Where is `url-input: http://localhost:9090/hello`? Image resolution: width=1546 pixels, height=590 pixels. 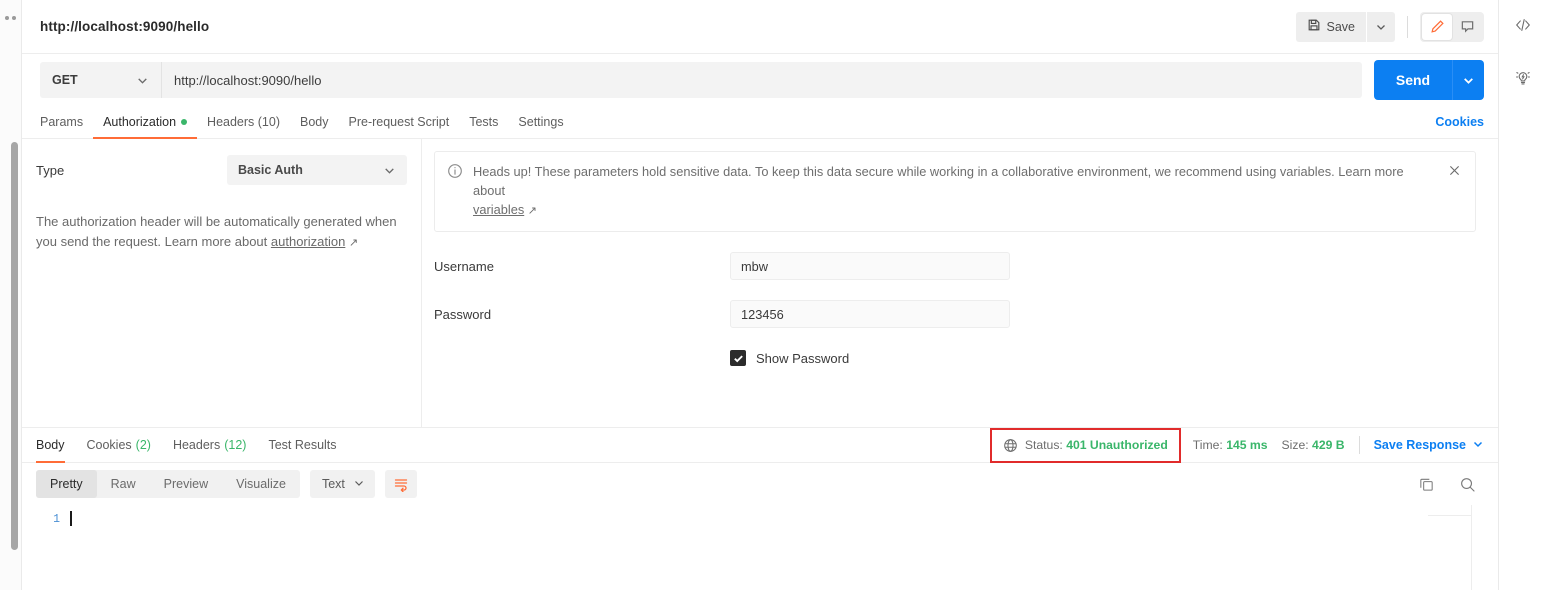
url-input: http://localhost:9090/hello is located at coordinates (762, 80).